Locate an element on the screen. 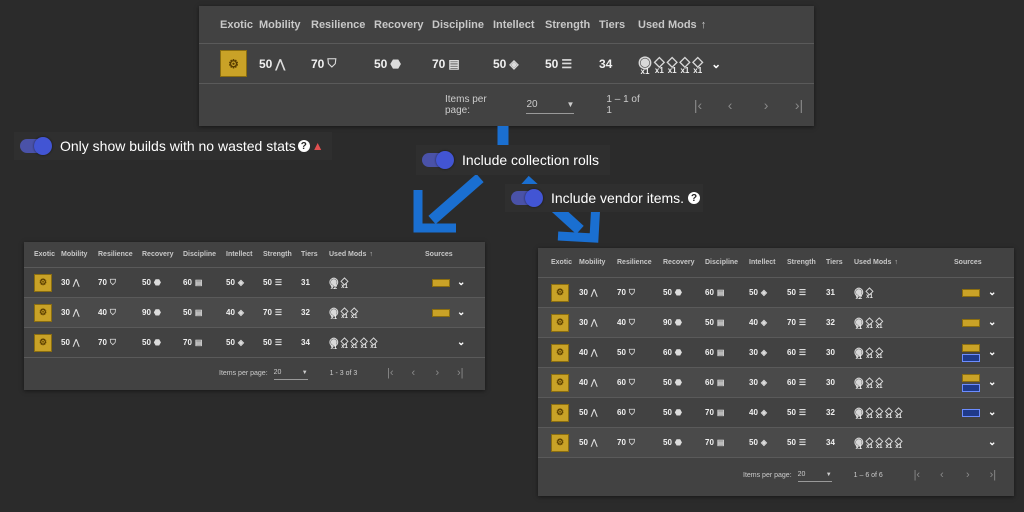 Image resolution: width=1024 pixels, height=512 pixels. table-row: ⚙ 50 ⋀ 60 ⛉ 50 ⬣ 70 ▤ 40 ◈ 50 ☰ 32 ◉ x1 ◇ x1 ◇ x1 ◇ x1 ◇ x1 ⌄ is located at coordinates (776, 413).